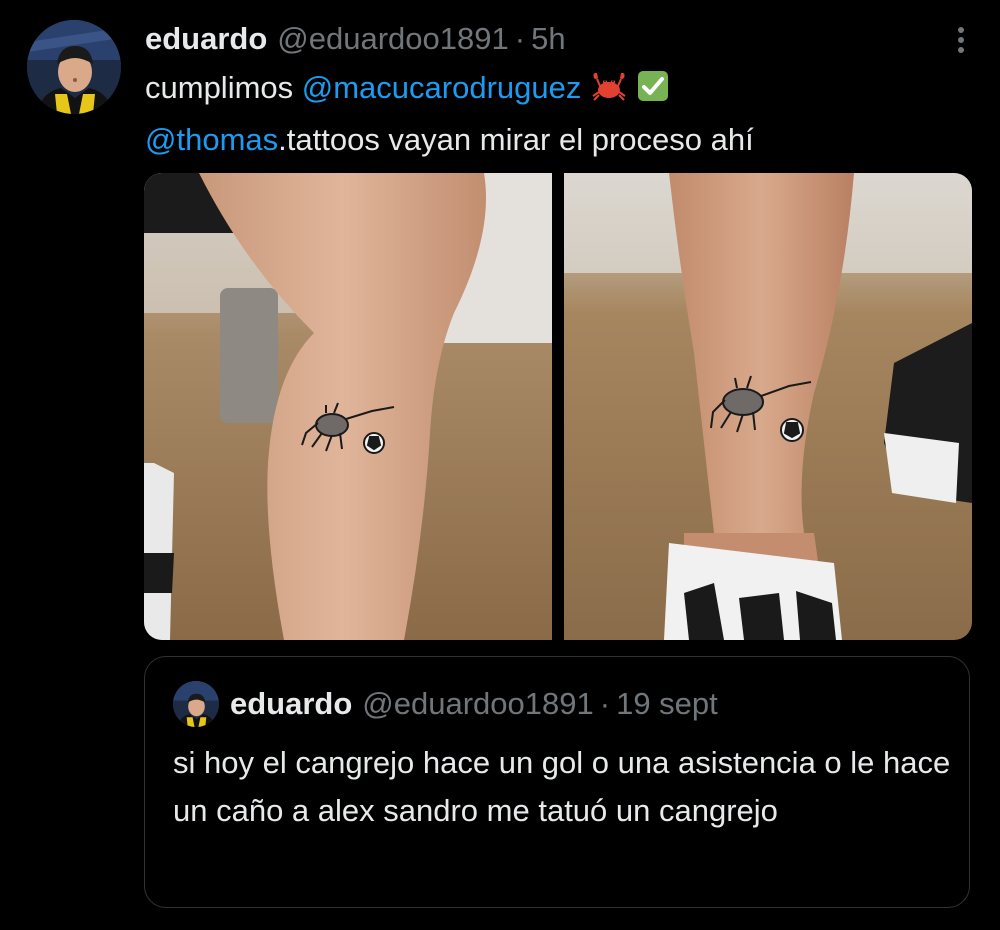 Image resolution: width=1000 pixels, height=930 pixels. I want to click on tweet-header: eduardo @eduardoo1891 · 5h, so click(355, 39).